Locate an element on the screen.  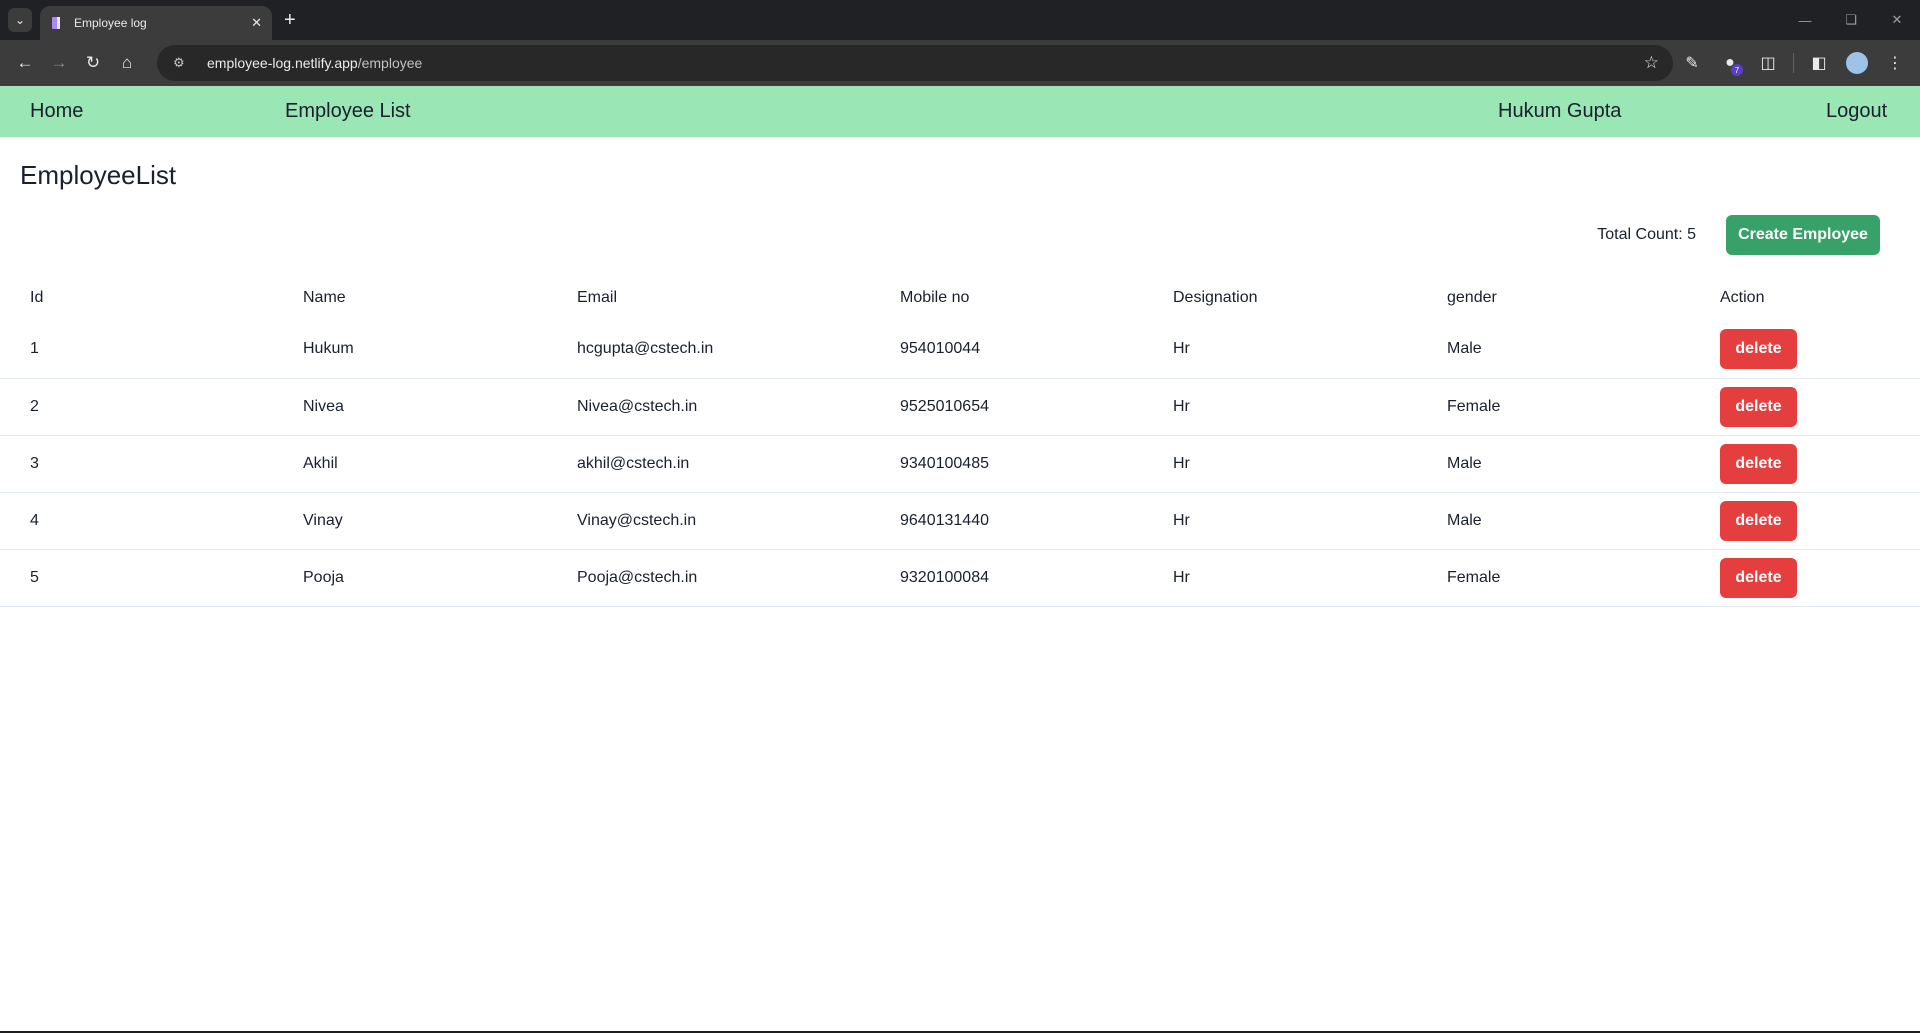
chevron-down-icon: ⌄ is located at coordinates (20, 20).